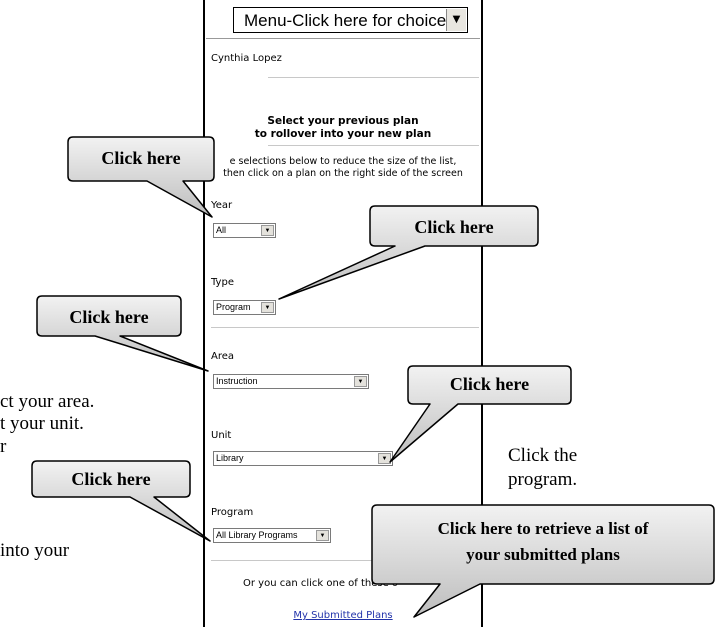 This screenshot has width=722, height=627. I want to click on callout-program: Click here, so click(111, 479).